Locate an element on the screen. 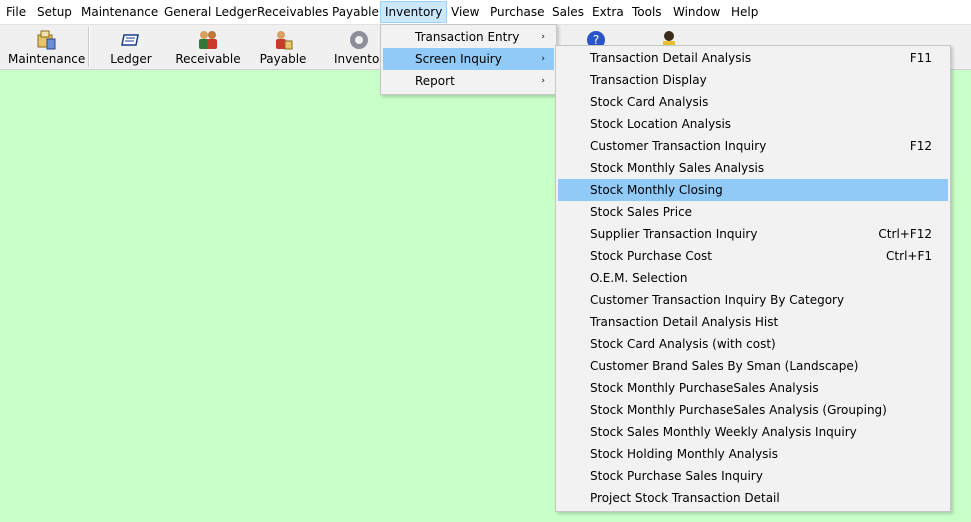 Image resolution: width=971 pixels, height=522 pixels. menu-item-screen-inquiry: Screen Inquiry › is located at coordinates (468, 59).